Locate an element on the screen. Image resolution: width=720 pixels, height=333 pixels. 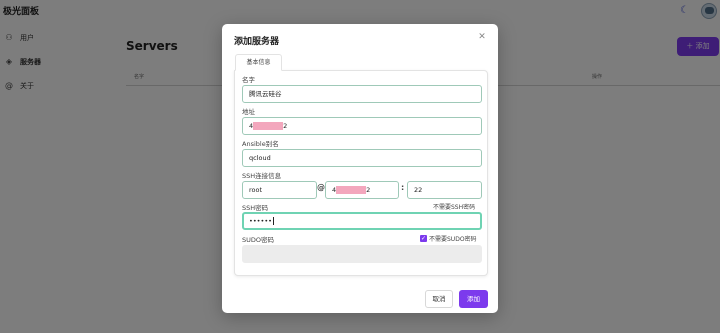
ansible-alias-label: Ansible别名 is located at coordinates (260, 144).